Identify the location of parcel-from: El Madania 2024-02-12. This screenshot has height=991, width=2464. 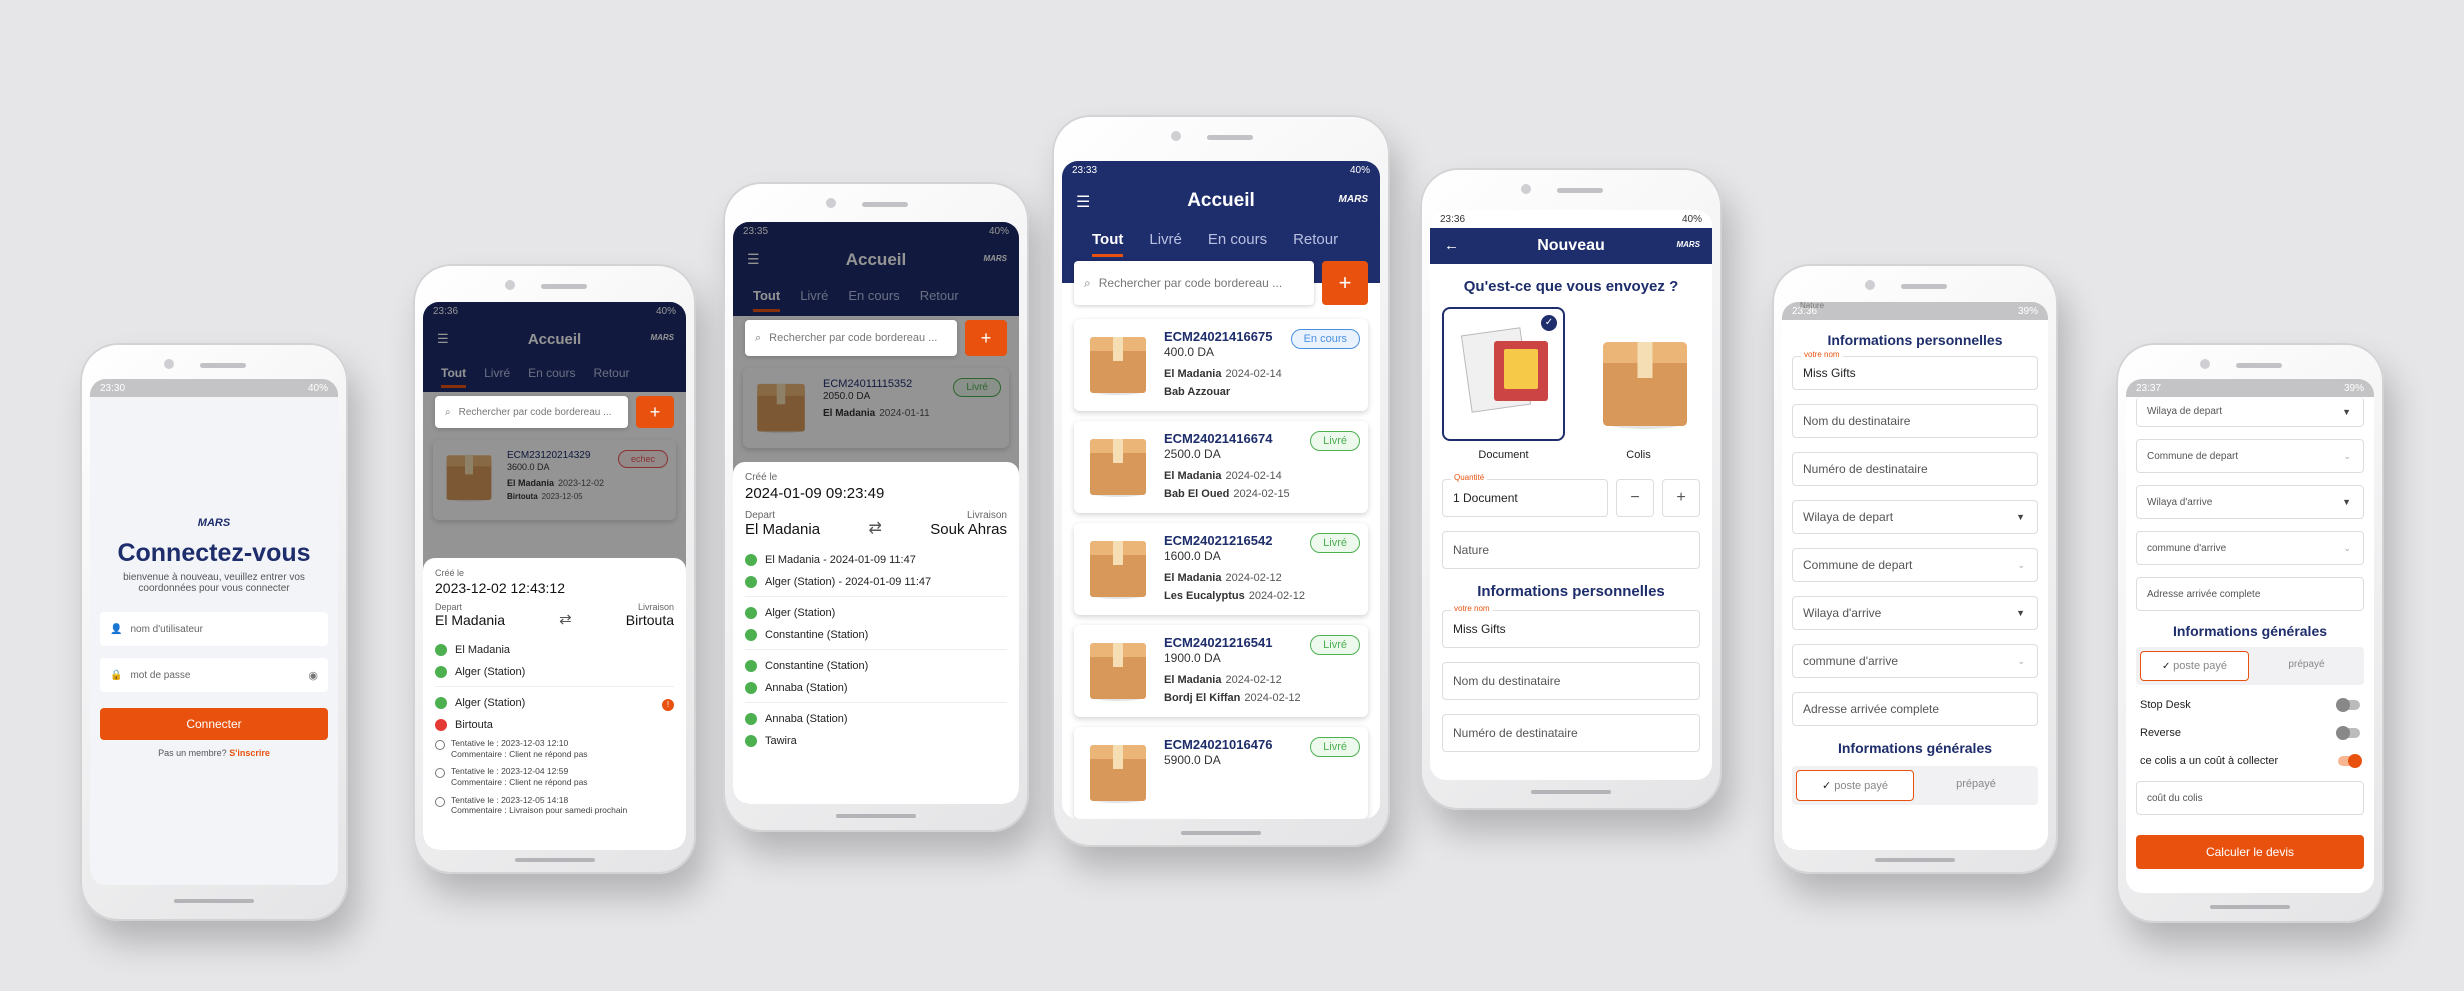
(1223, 680).